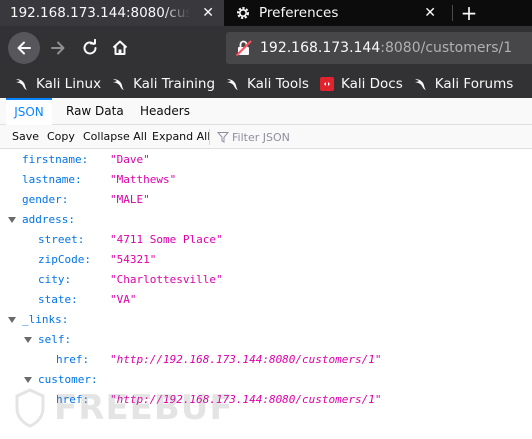  I want to click on json-value: "54321", so click(133, 259).